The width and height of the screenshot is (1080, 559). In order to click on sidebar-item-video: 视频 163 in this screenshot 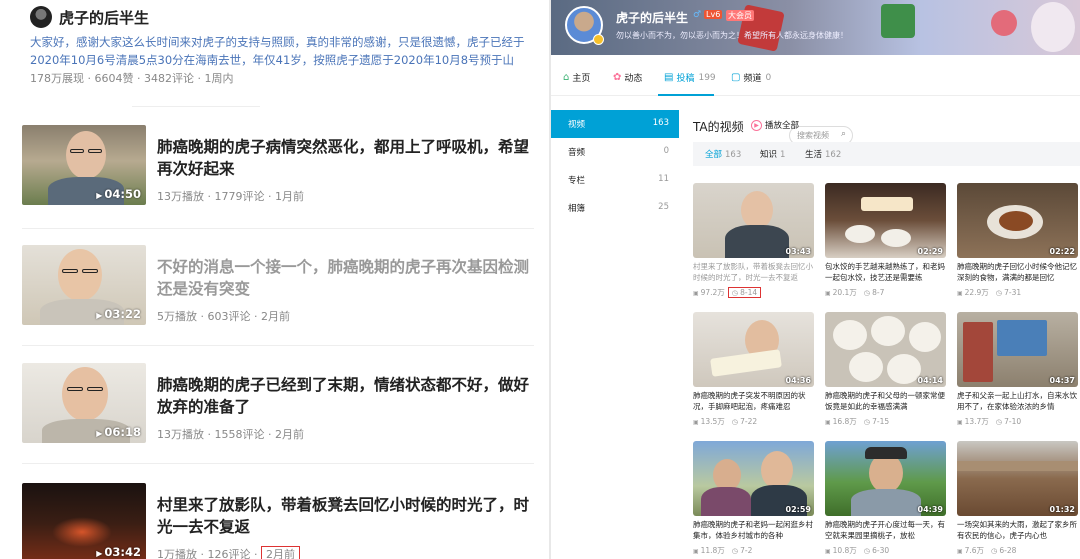, I will do `click(615, 124)`.